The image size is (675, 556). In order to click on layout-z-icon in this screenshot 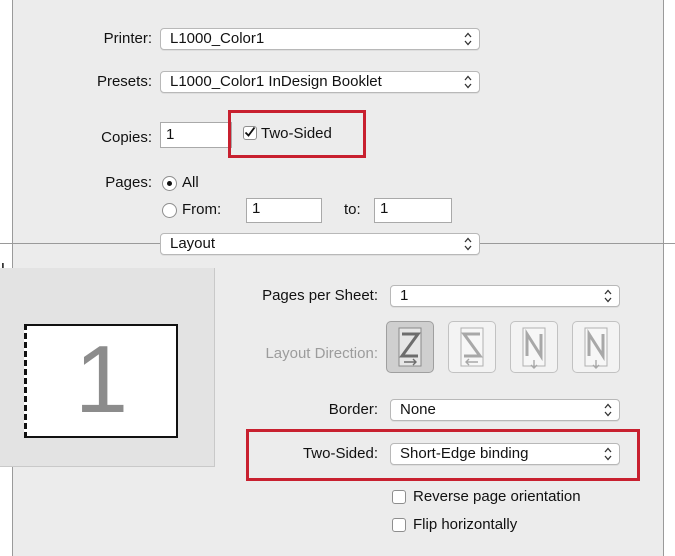, I will do `click(410, 347)`.